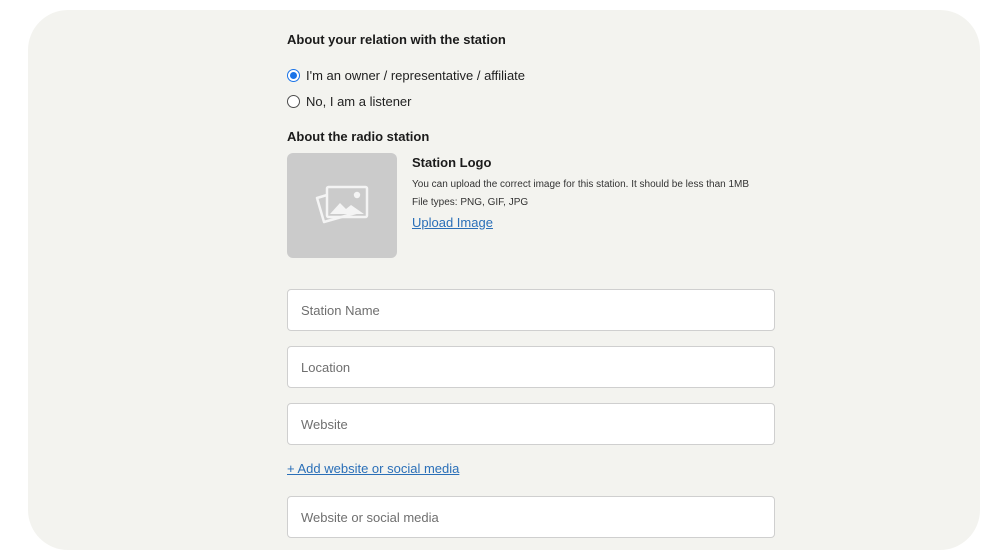  I want to click on radio-button-owner, so click(293, 75).